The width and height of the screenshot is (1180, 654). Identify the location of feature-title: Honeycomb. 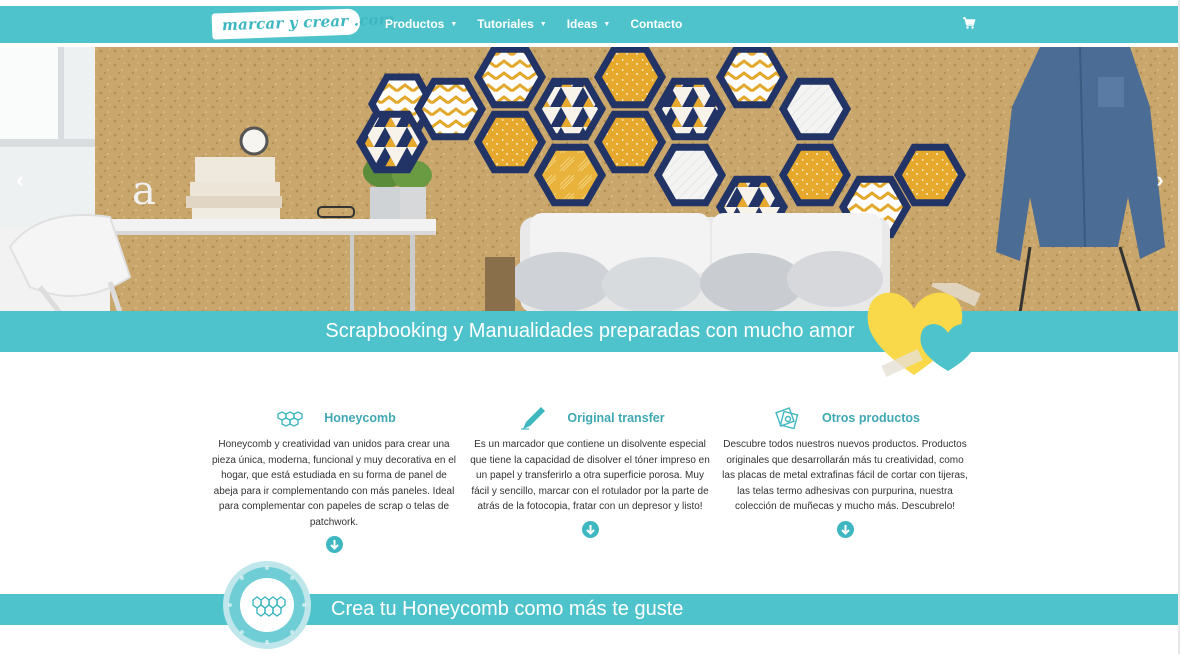
(360, 418).